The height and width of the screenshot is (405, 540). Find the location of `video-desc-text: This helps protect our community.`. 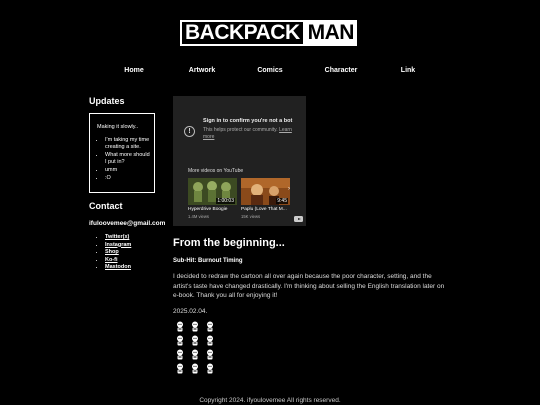

video-desc-text: This helps protect our community. is located at coordinates (240, 130).